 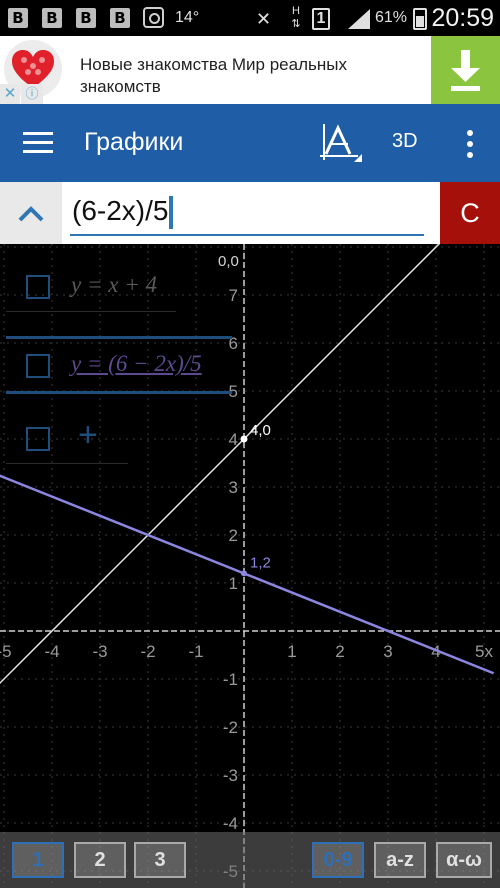 I want to click on download-icon, so click(x=465, y=70).